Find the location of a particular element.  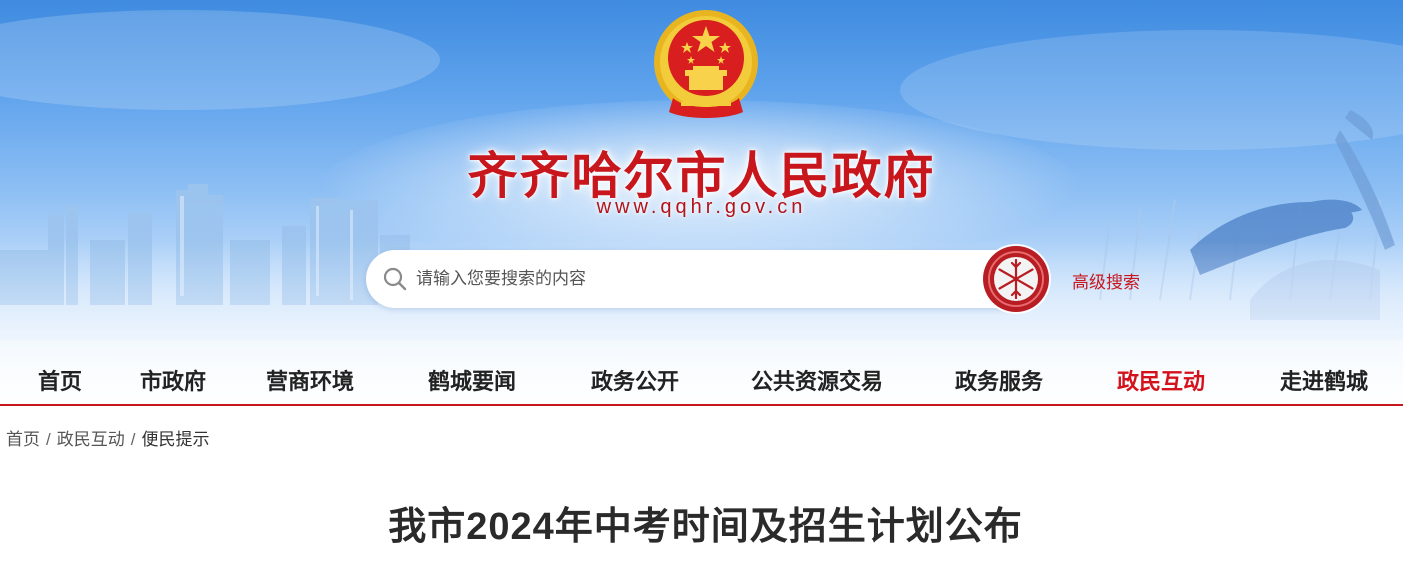

nav-item-government-affairs-open: 政务公开 is located at coordinates (635, 380).